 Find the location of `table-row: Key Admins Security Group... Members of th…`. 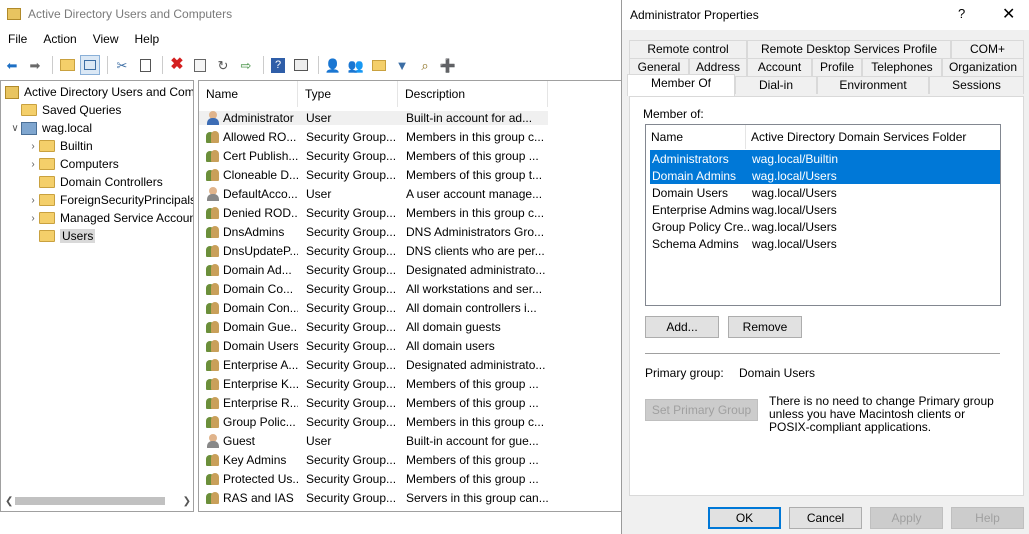

table-row: Key Admins Security Group... Members of th… is located at coordinates (410, 459).